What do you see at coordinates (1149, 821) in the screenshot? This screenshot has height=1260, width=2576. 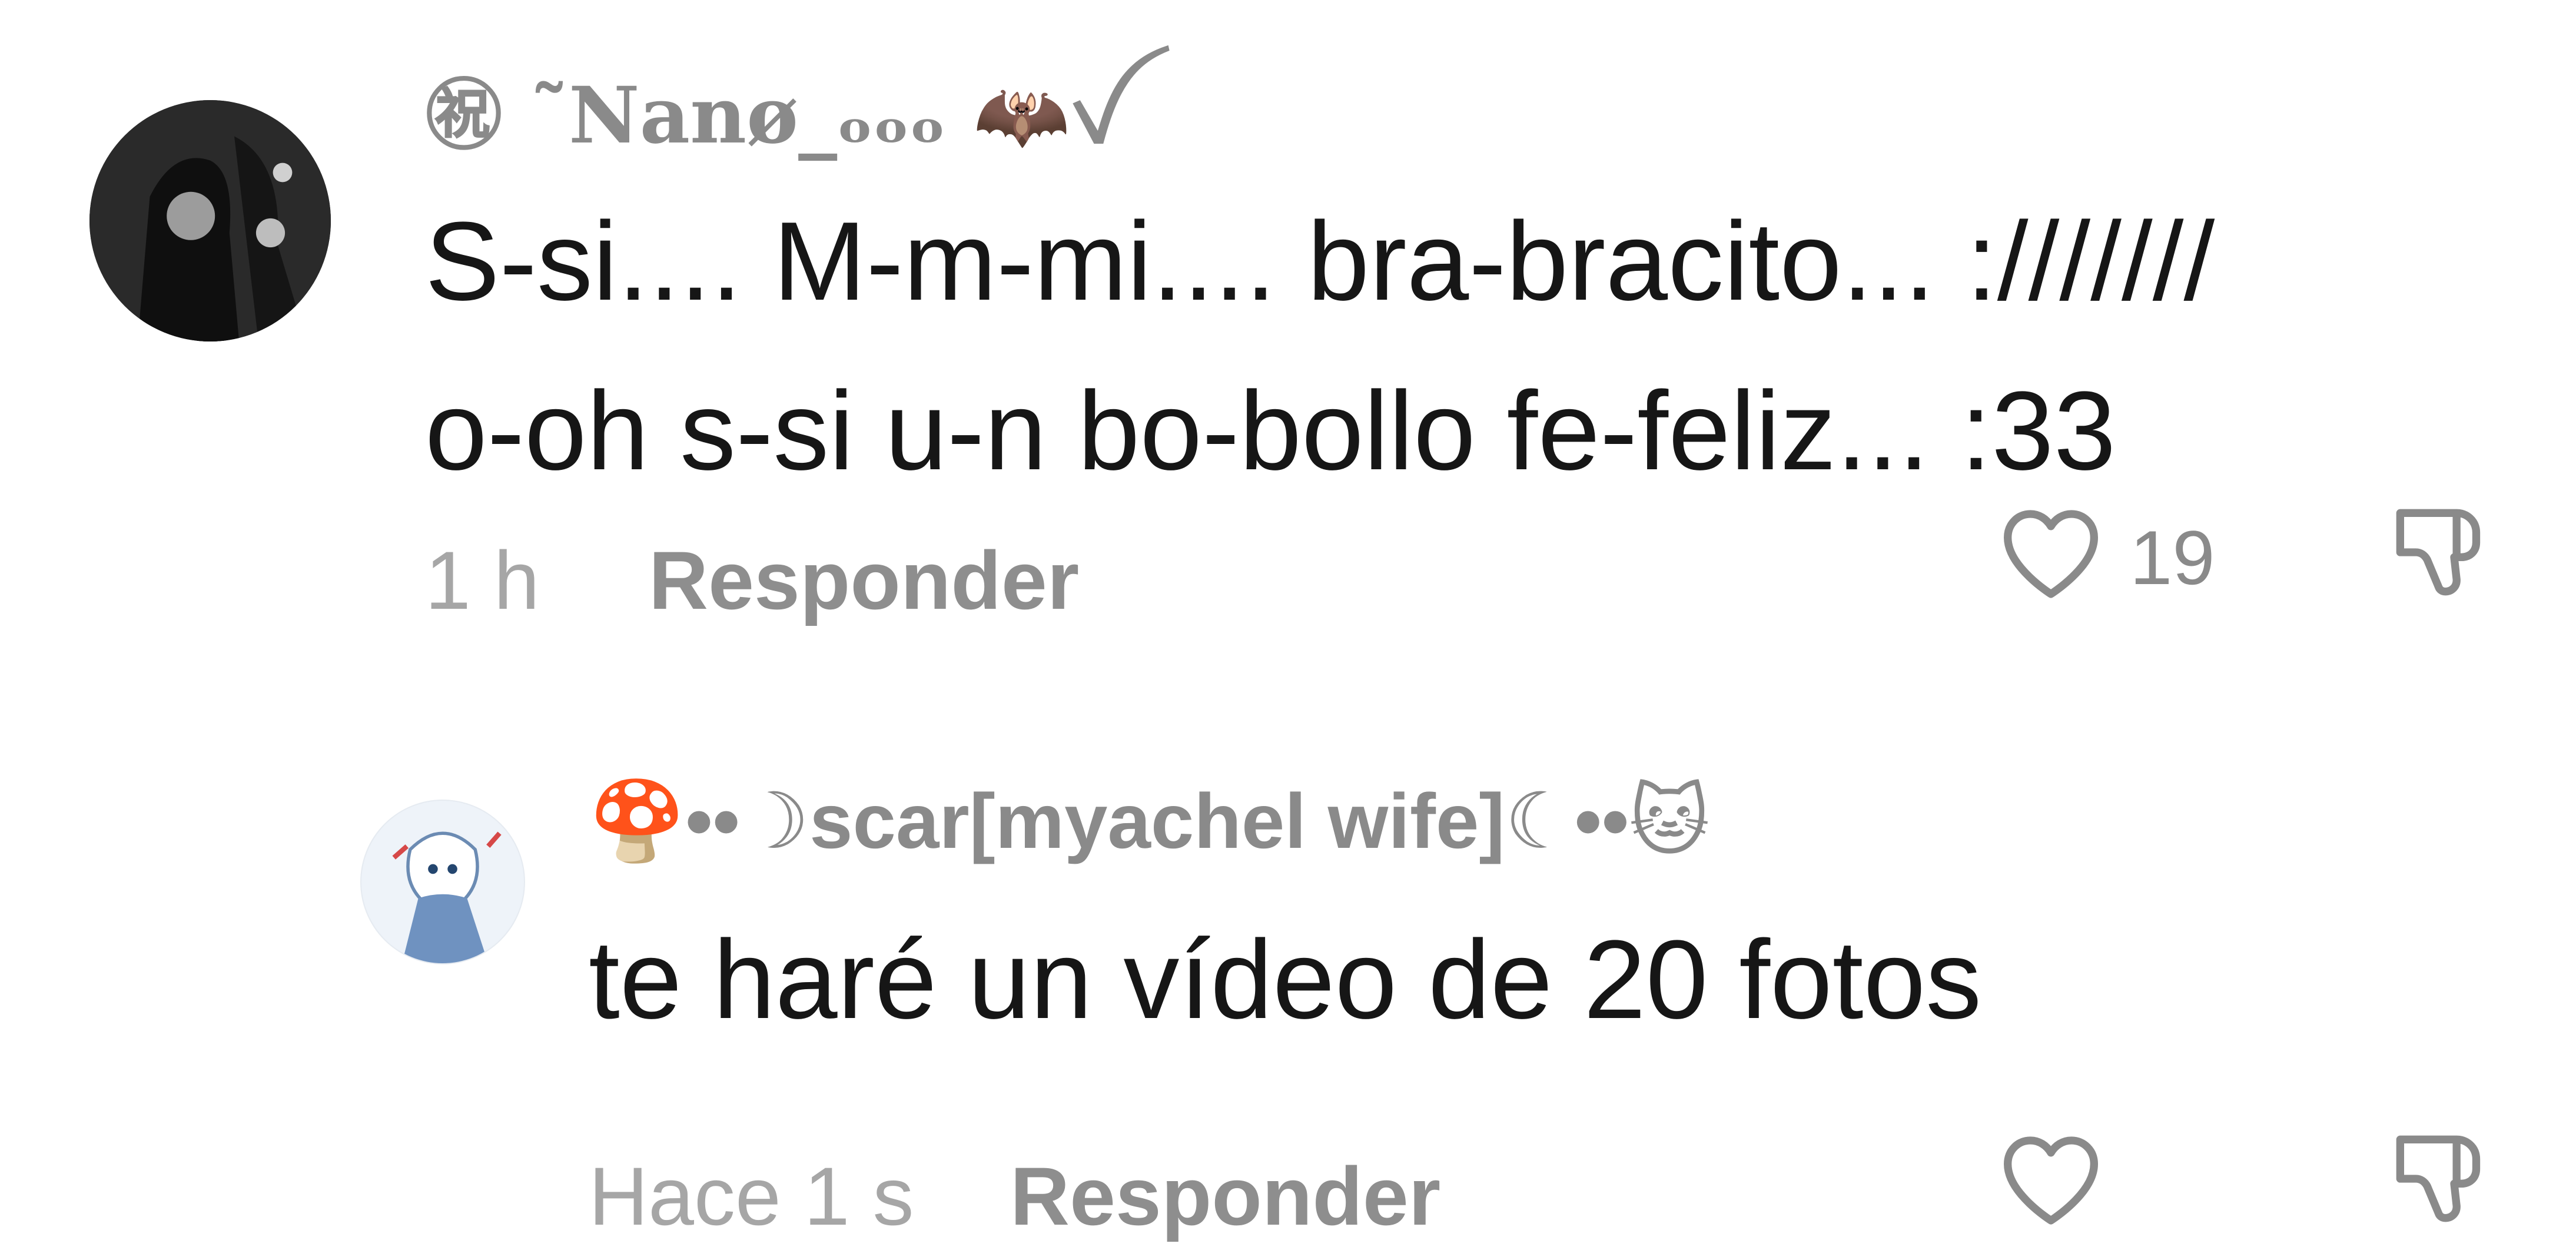 I see `username: 🍄••☽scar[myachel wife]☾••🐱` at bounding box center [1149, 821].